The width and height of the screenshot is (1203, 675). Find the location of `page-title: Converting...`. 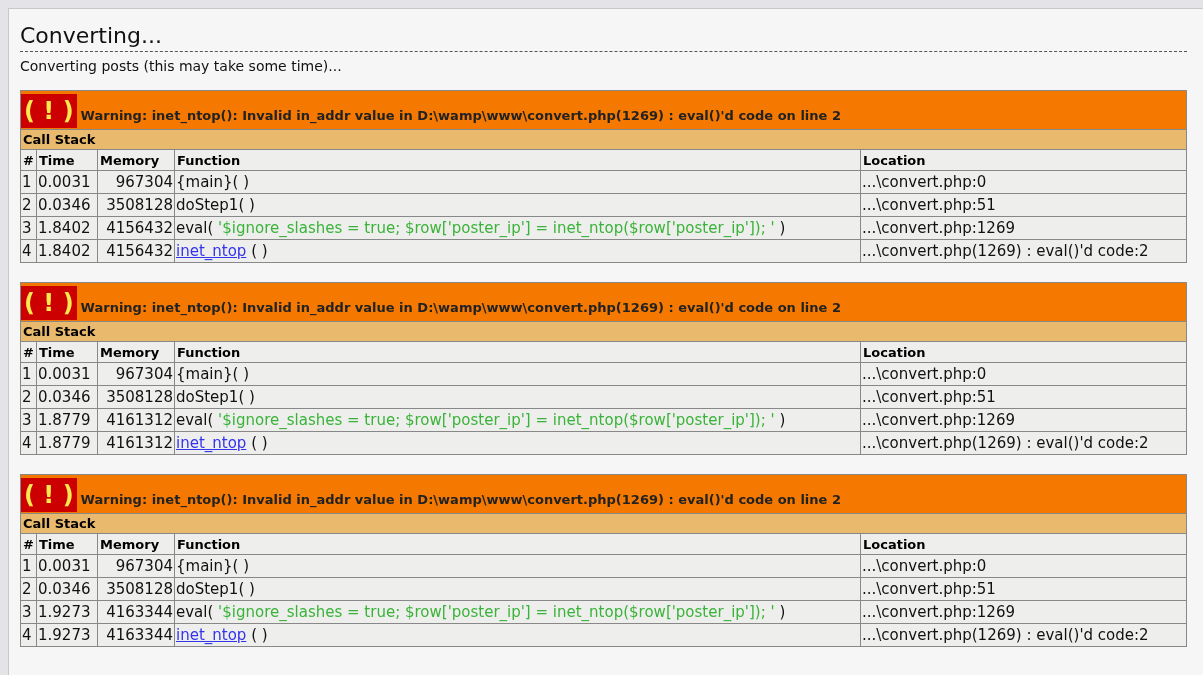

page-title: Converting... is located at coordinates (603, 37).